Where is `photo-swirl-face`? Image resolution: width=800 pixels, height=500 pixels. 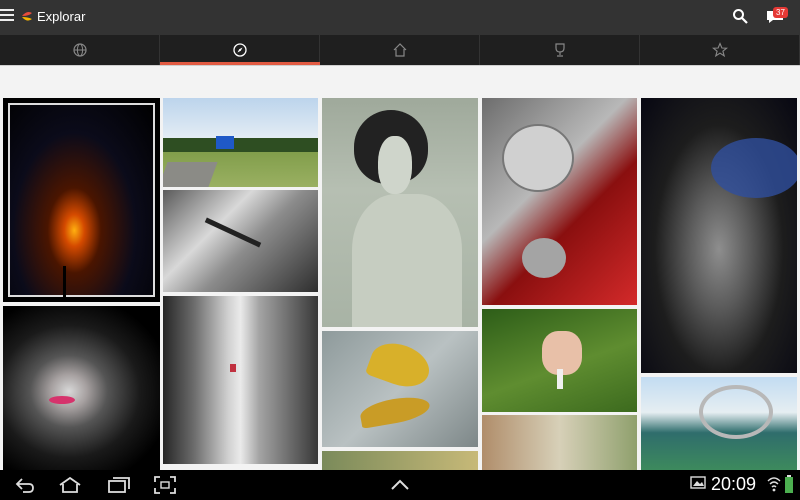
photo-swirl-face is located at coordinates (719, 235).